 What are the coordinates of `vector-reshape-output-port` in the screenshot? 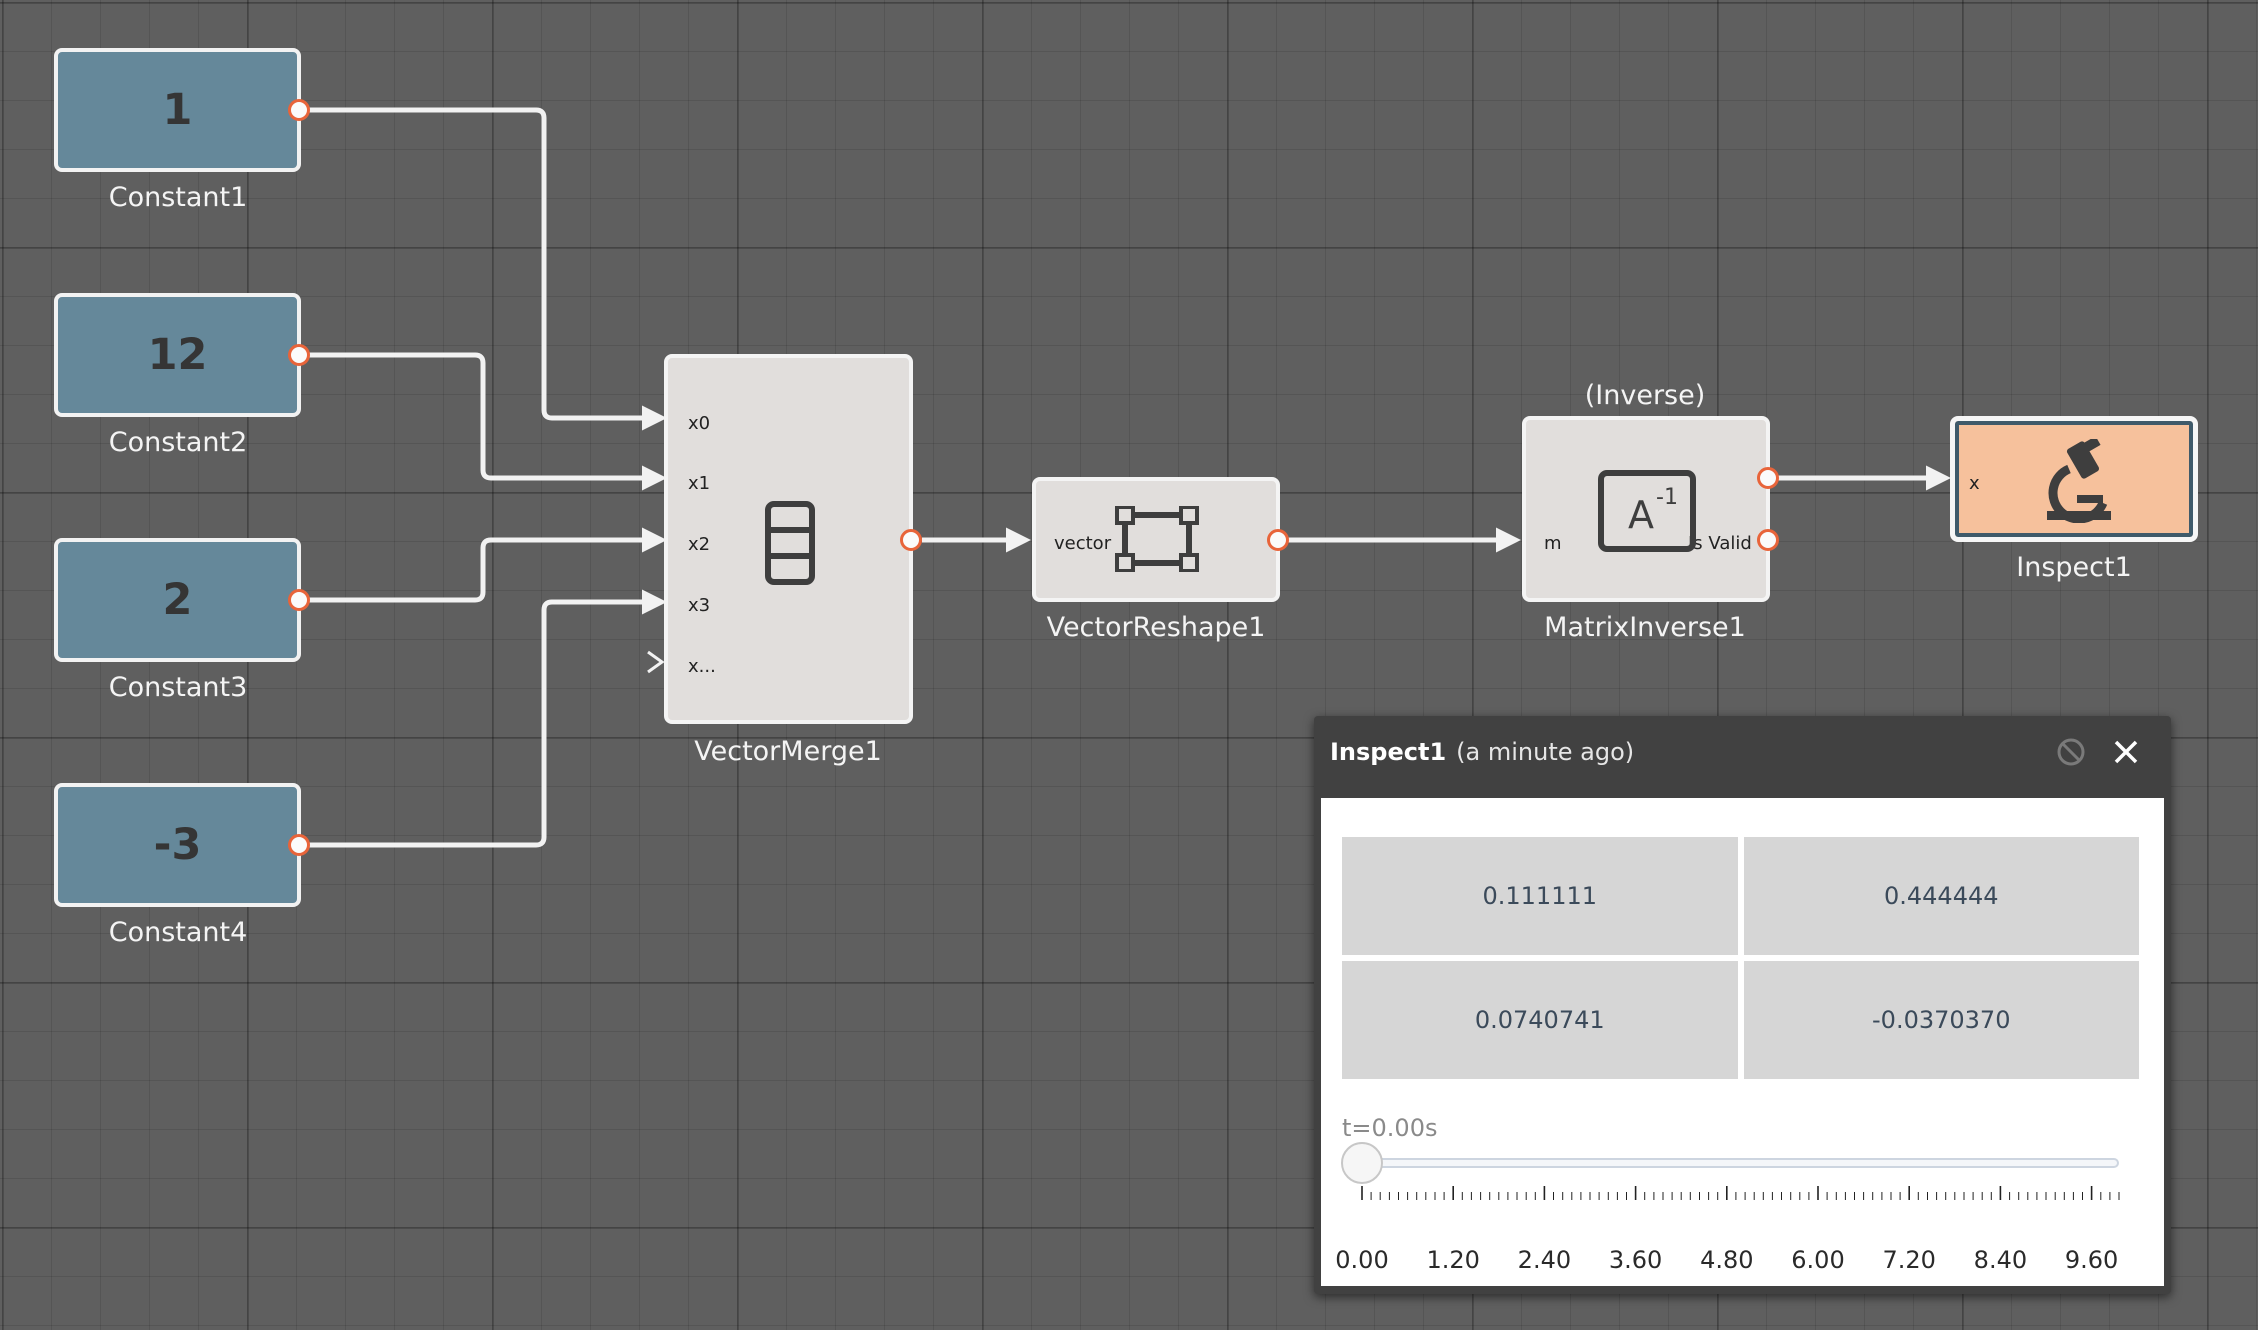 It's located at (1278, 540).